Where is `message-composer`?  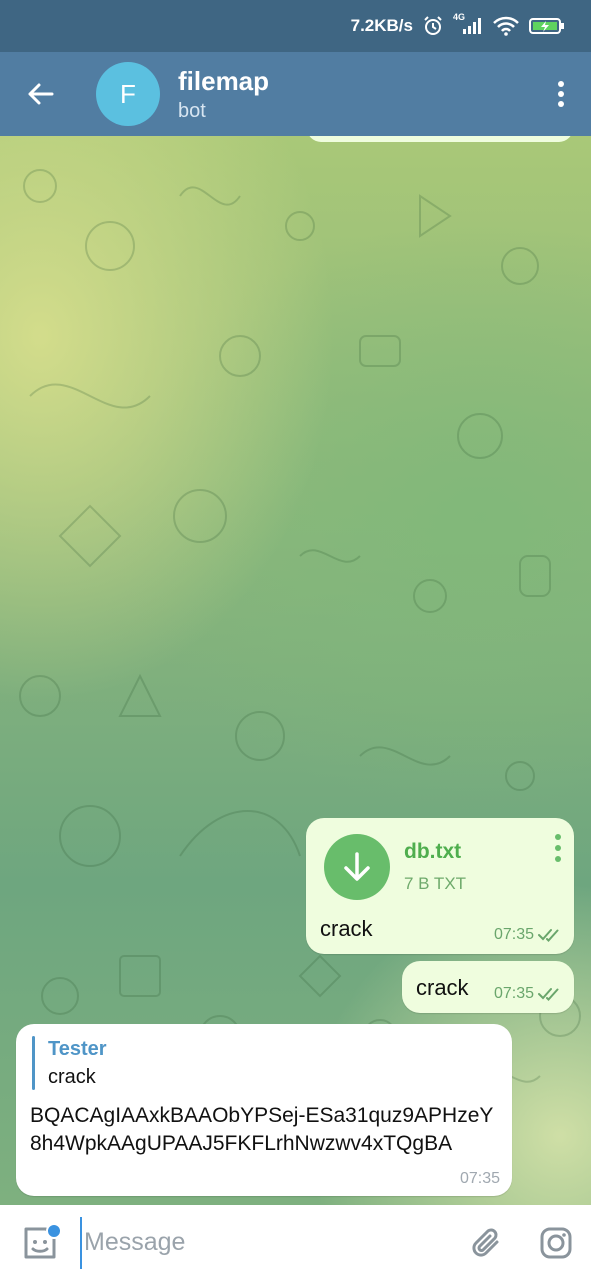 message-composer is located at coordinates (295, 1242).